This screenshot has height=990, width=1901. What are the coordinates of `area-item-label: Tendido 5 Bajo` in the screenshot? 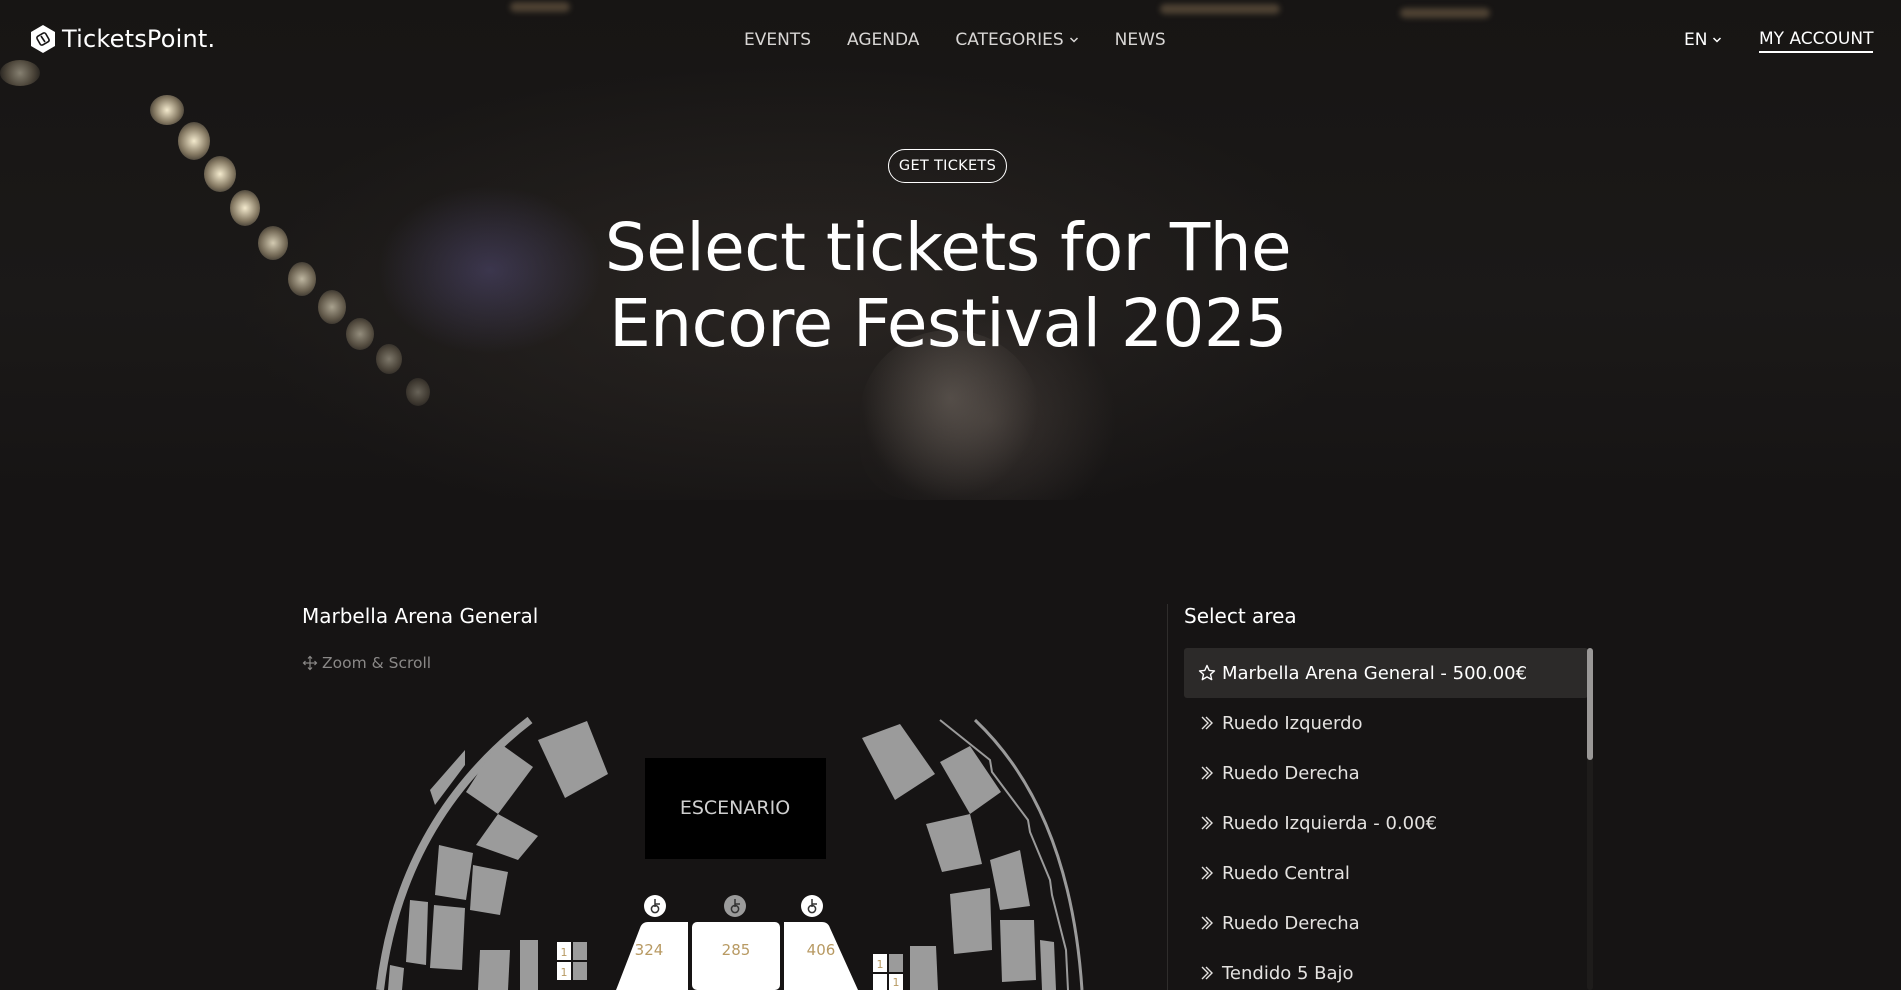 It's located at (1288, 973).